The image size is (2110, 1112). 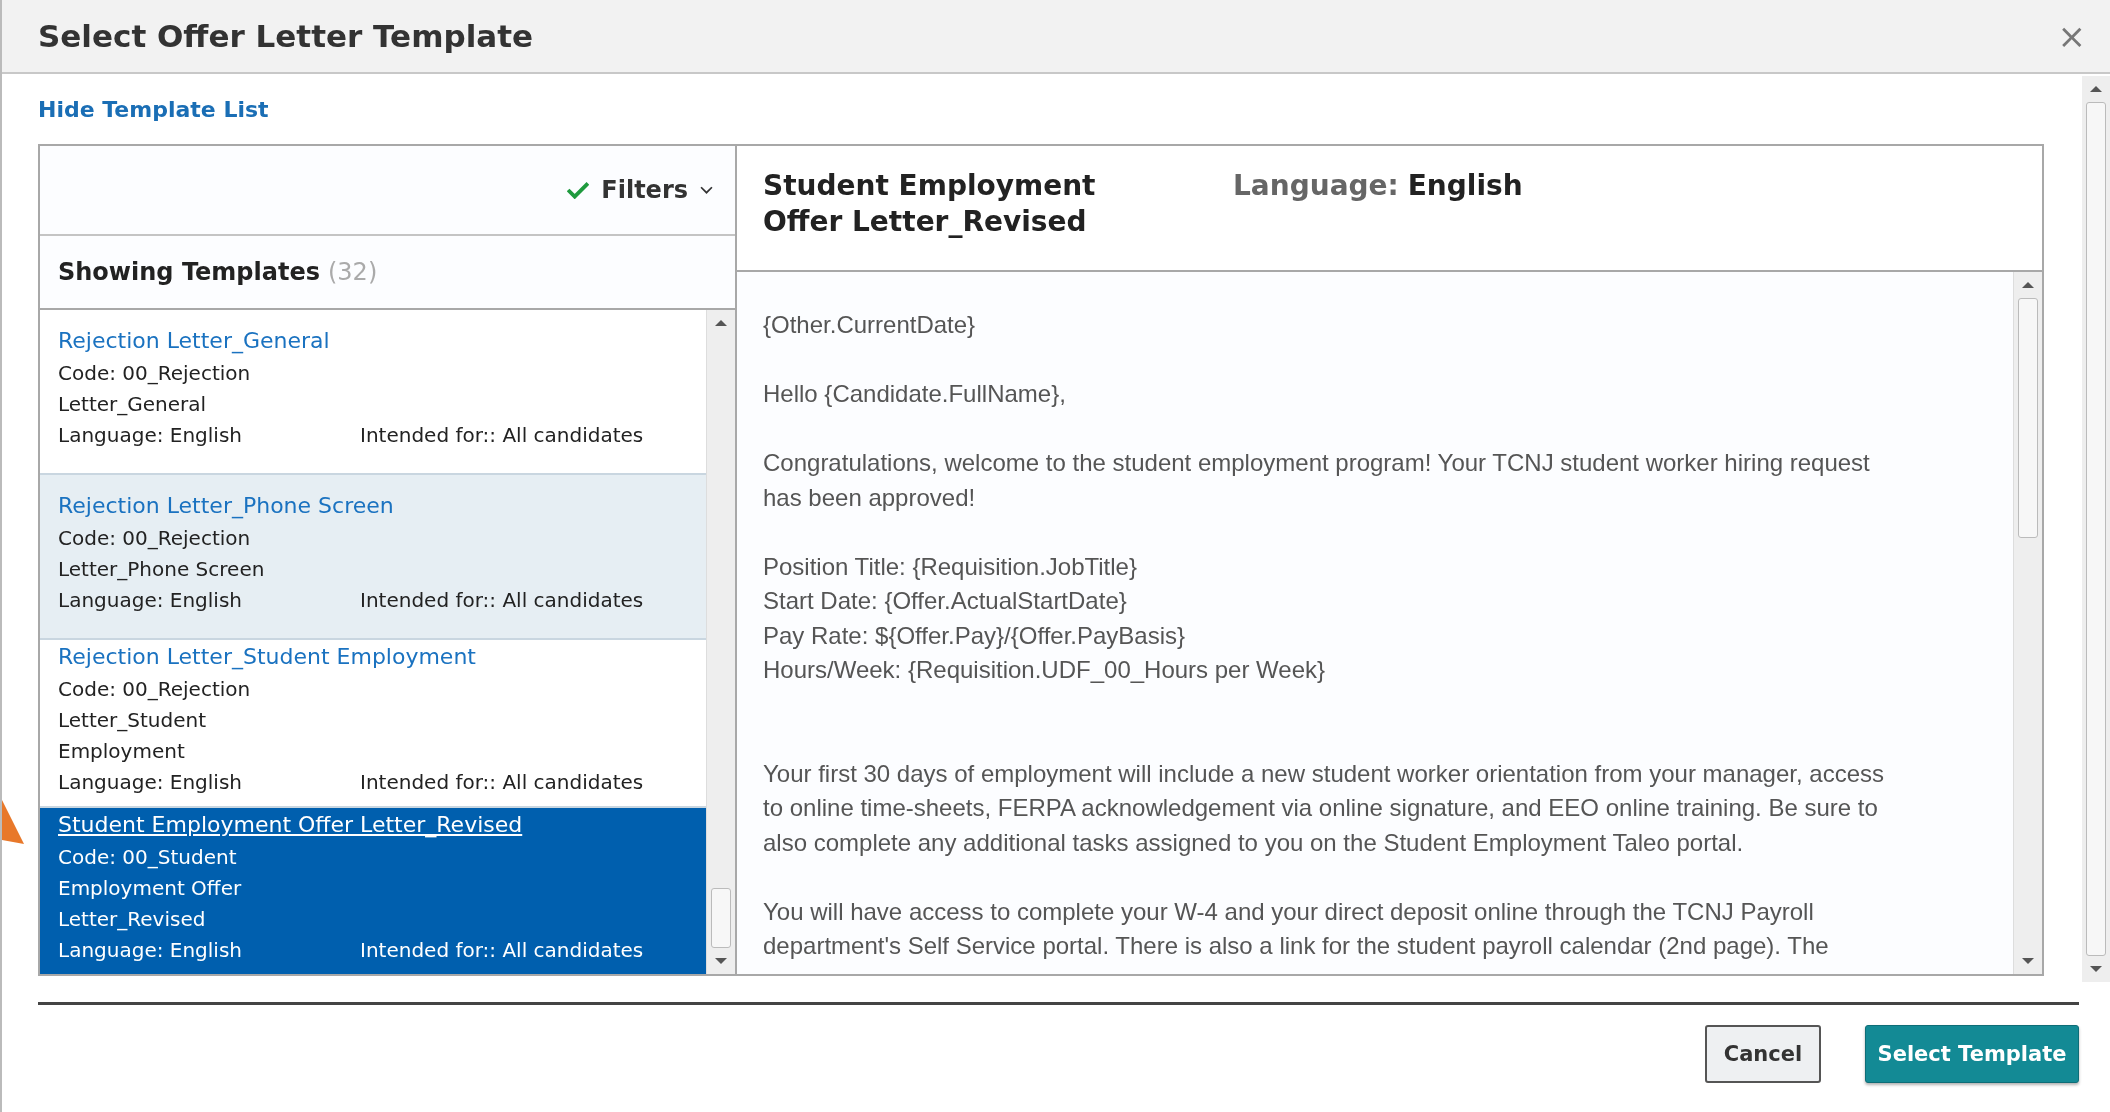 What do you see at coordinates (189, 272) in the screenshot?
I see `list-heading: Showing Templates` at bounding box center [189, 272].